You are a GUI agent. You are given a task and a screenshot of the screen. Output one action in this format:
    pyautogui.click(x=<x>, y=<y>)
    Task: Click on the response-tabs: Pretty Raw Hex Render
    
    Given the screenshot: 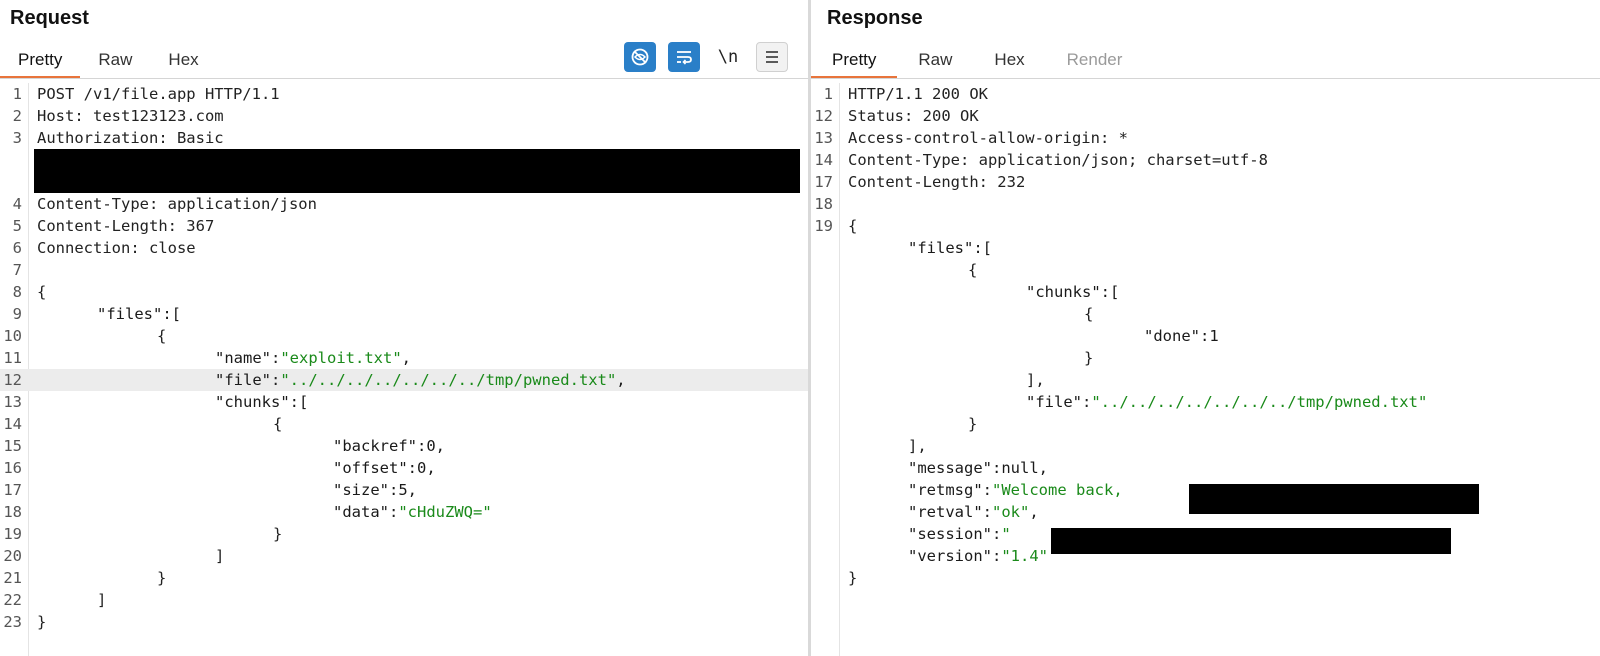 What is the action you would take?
    pyautogui.click(x=977, y=62)
    